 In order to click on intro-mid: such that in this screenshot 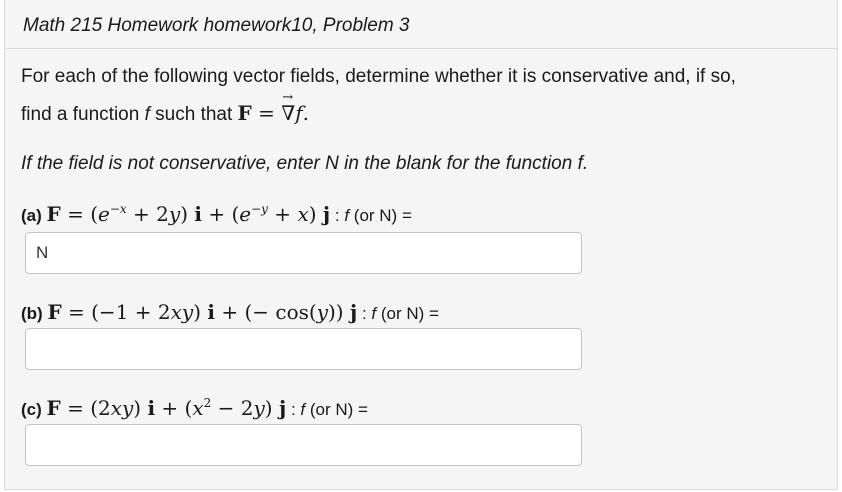, I will do `click(194, 114)`.